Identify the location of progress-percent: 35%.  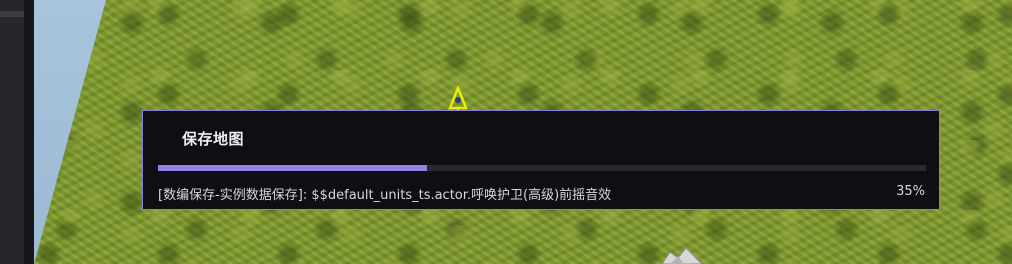
(910, 191).